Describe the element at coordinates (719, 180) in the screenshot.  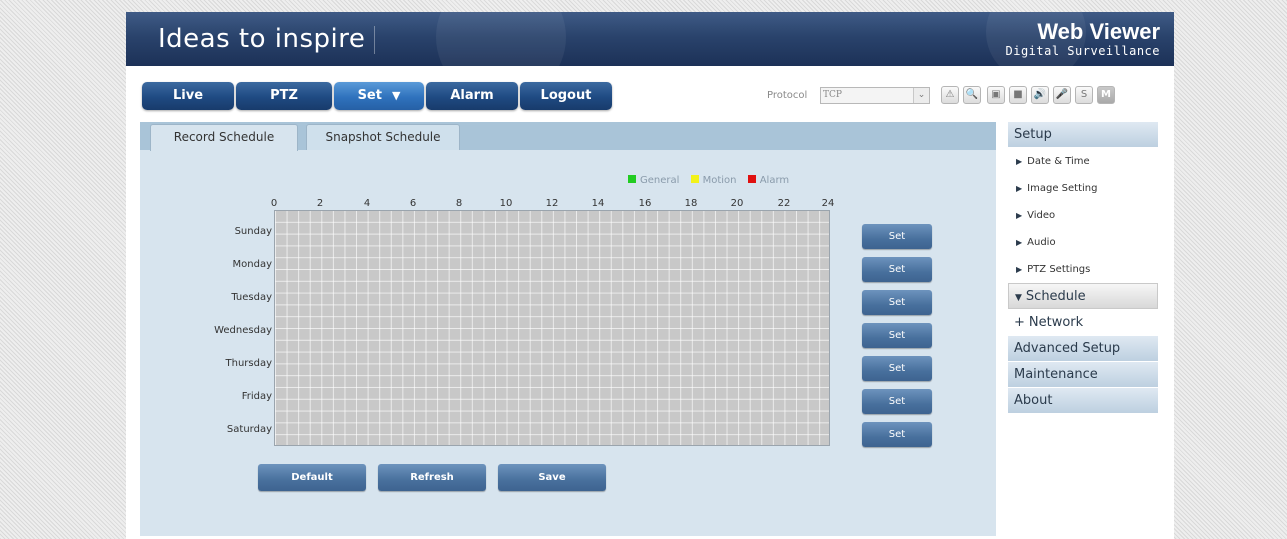
I see `legend-motion-label: Motion` at that location.